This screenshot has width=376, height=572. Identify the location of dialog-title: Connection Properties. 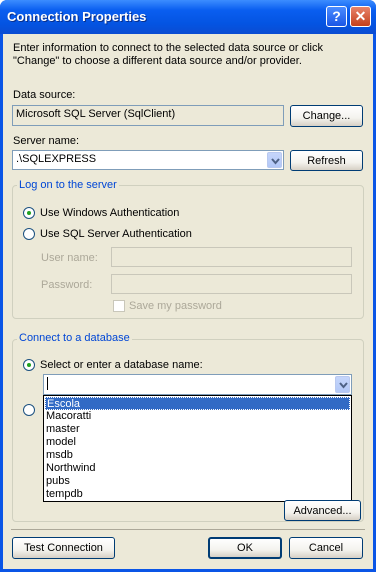
(77, 16).